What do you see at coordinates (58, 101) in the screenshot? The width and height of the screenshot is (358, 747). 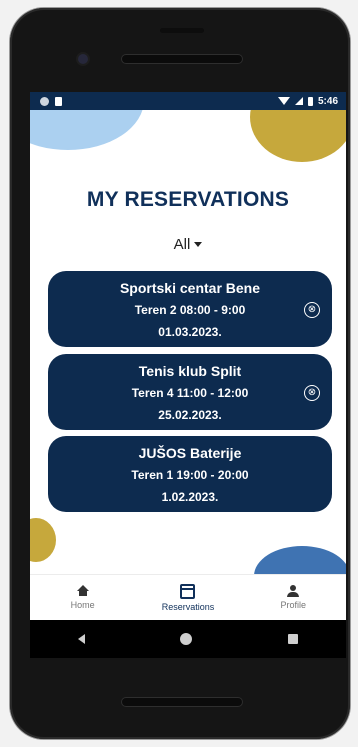 I see `sd-card-icon` at bounding box center [58, 101].